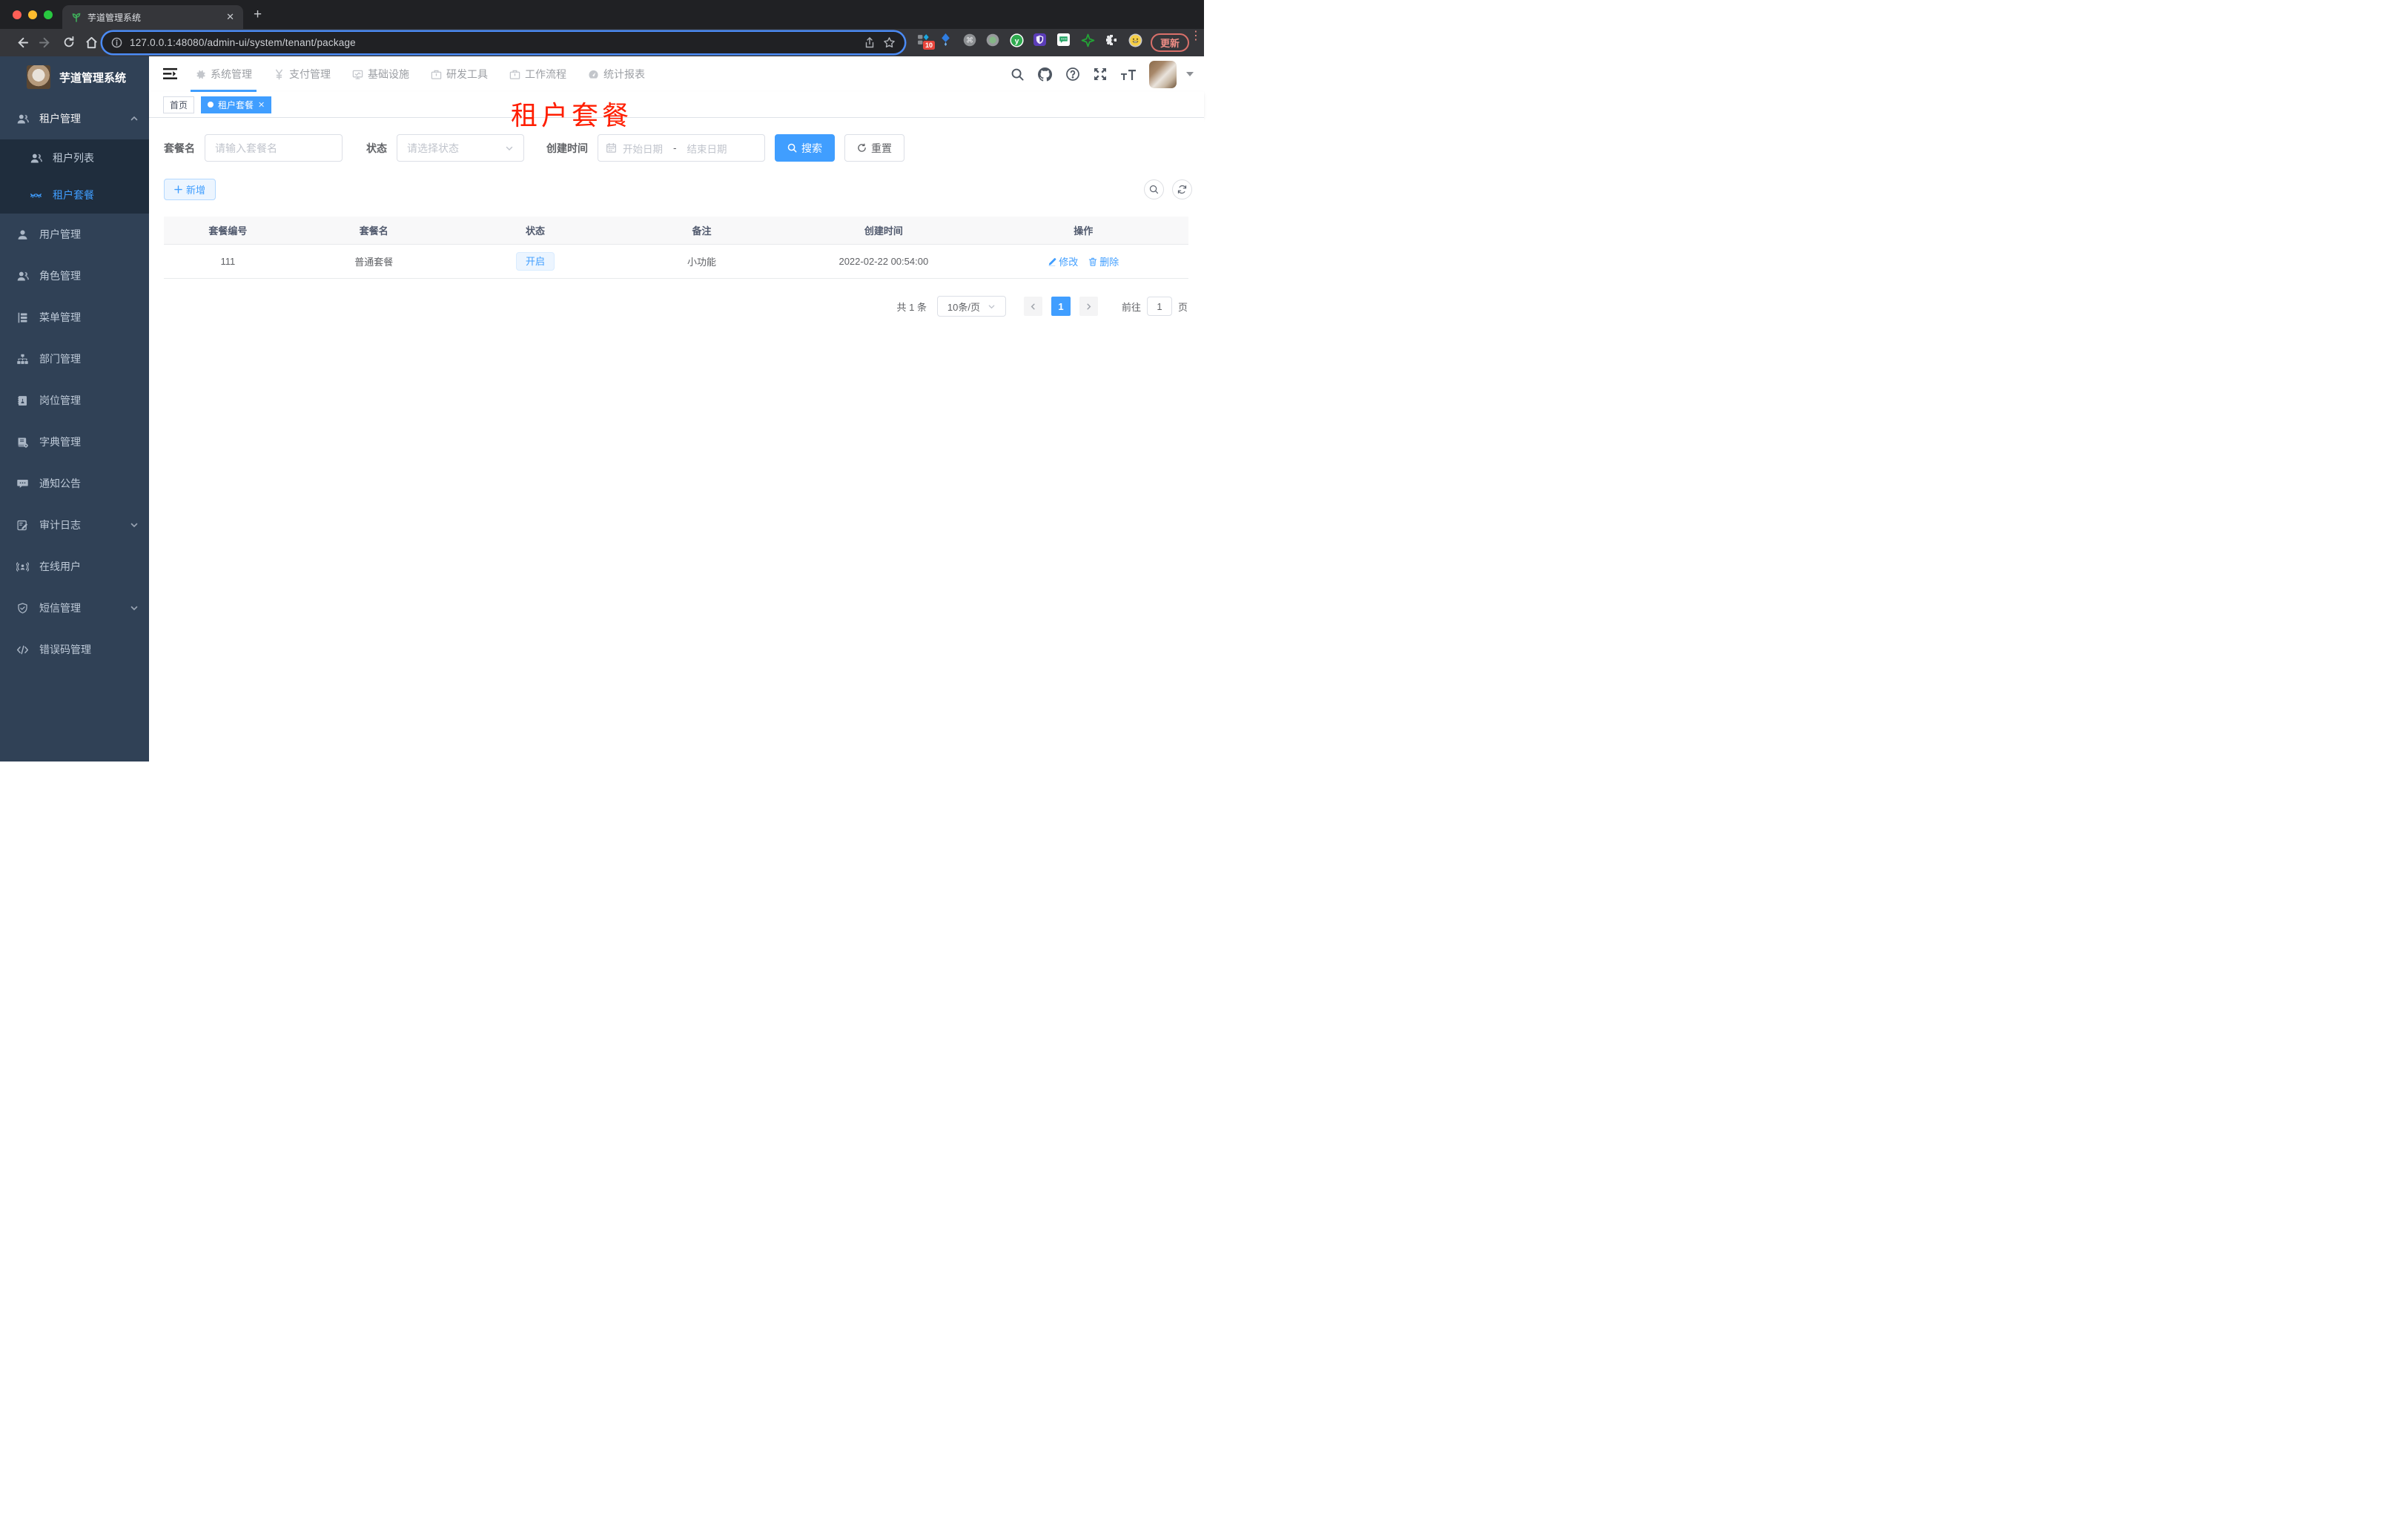 The image size is (2408, 1523). What do you see at coordinates (92, 43) in the screenshot?
I see `home-icon` at bounding box center [92, 43].